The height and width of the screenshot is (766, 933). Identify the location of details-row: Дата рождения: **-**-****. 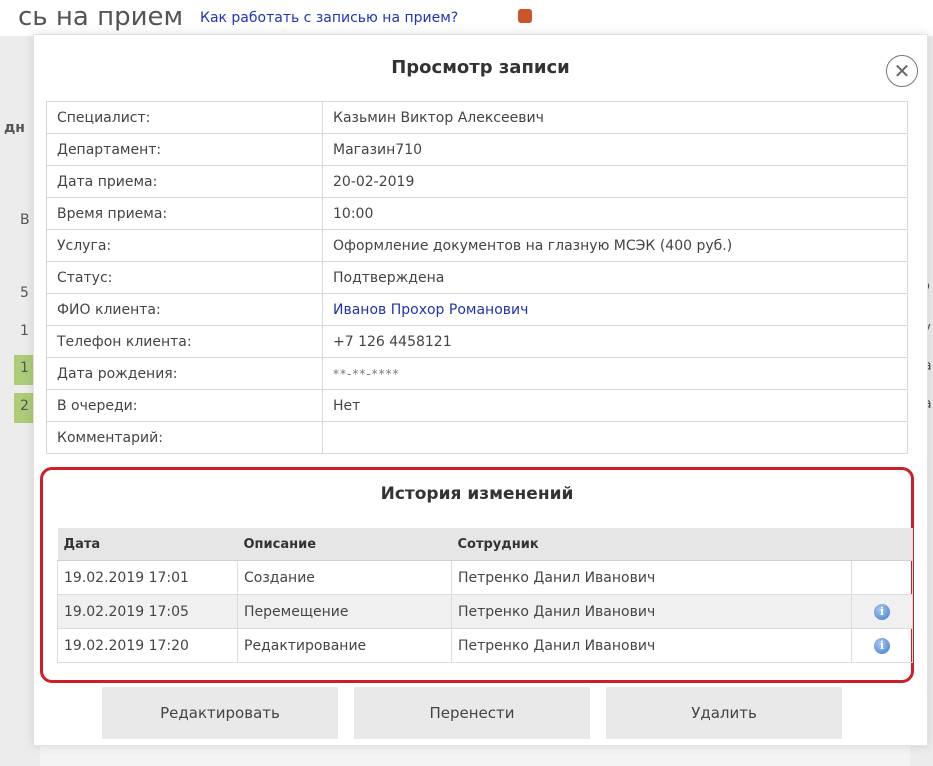
(477, 373).